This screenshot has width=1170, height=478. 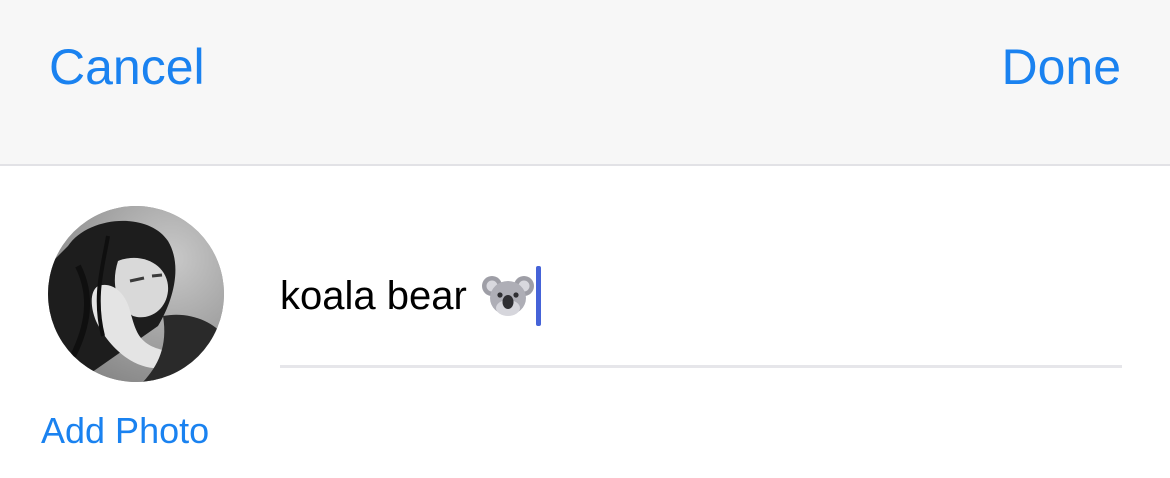 What do you see at coordinates (538, 296) in the screenshot?
I see `text-cursor` at bounding box center [538, 296].